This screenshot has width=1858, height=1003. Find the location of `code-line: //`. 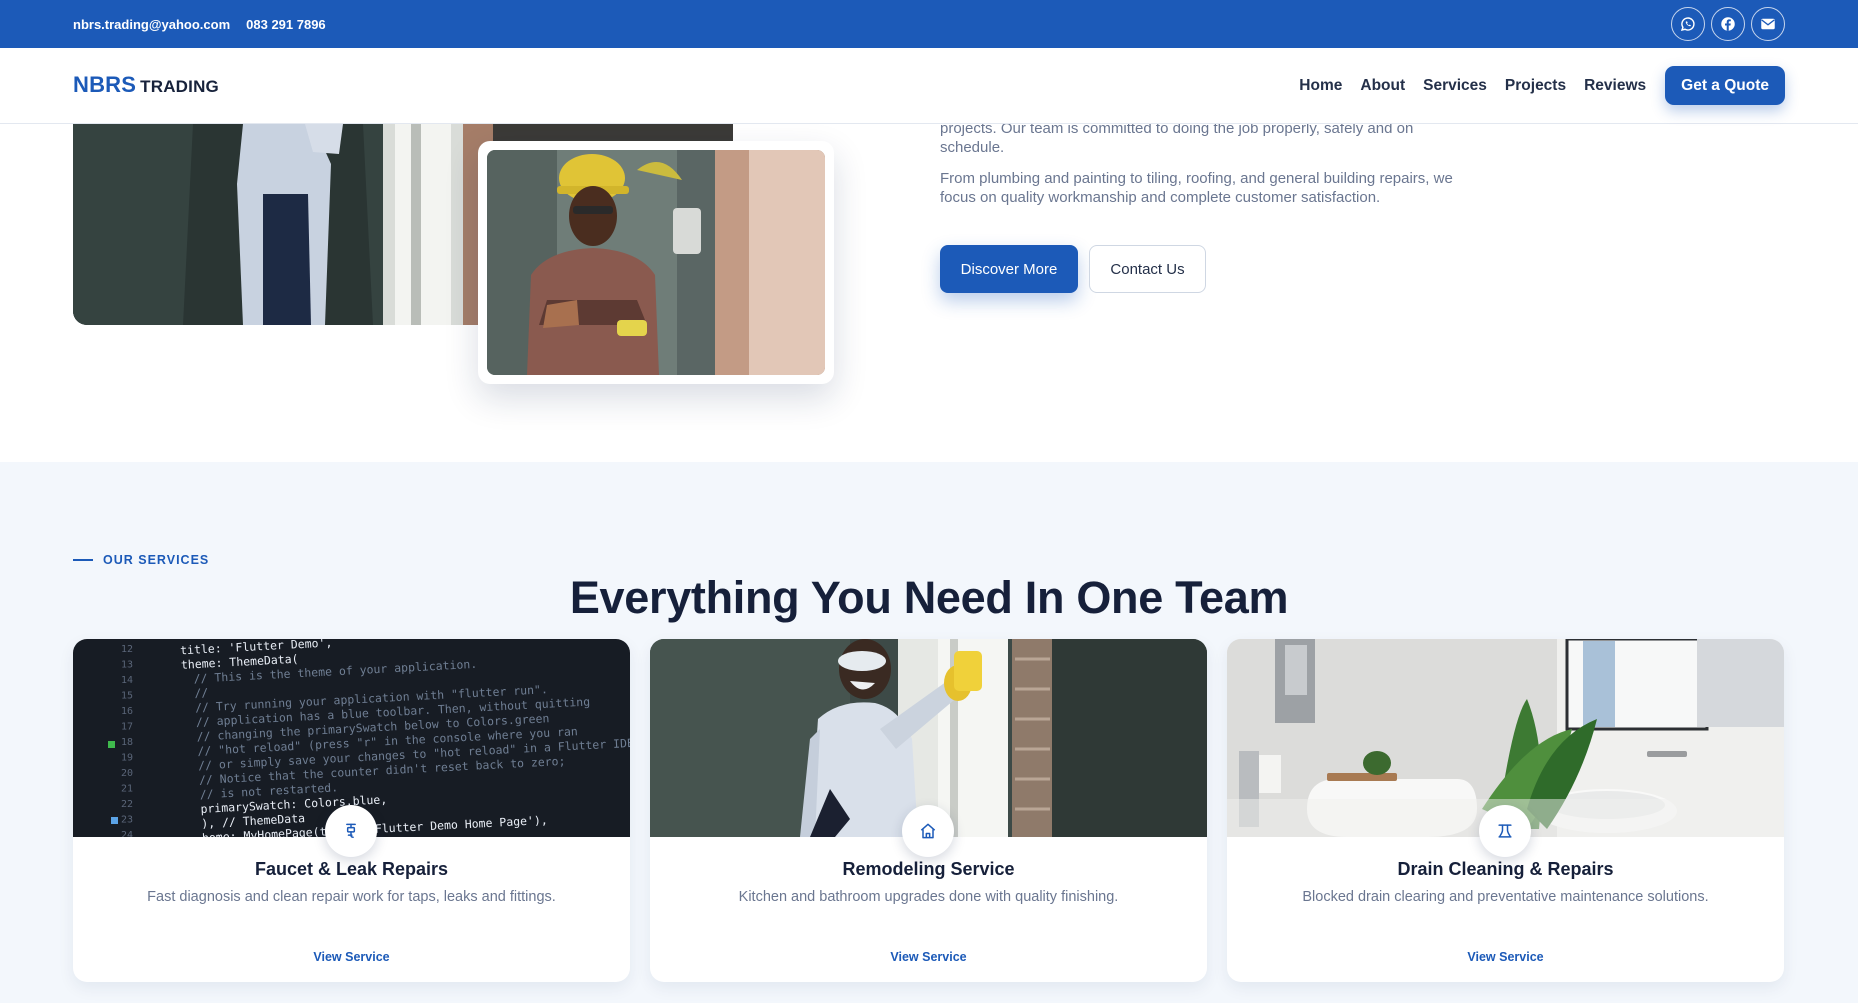

code-line: // is located at coordinates (201, 692).